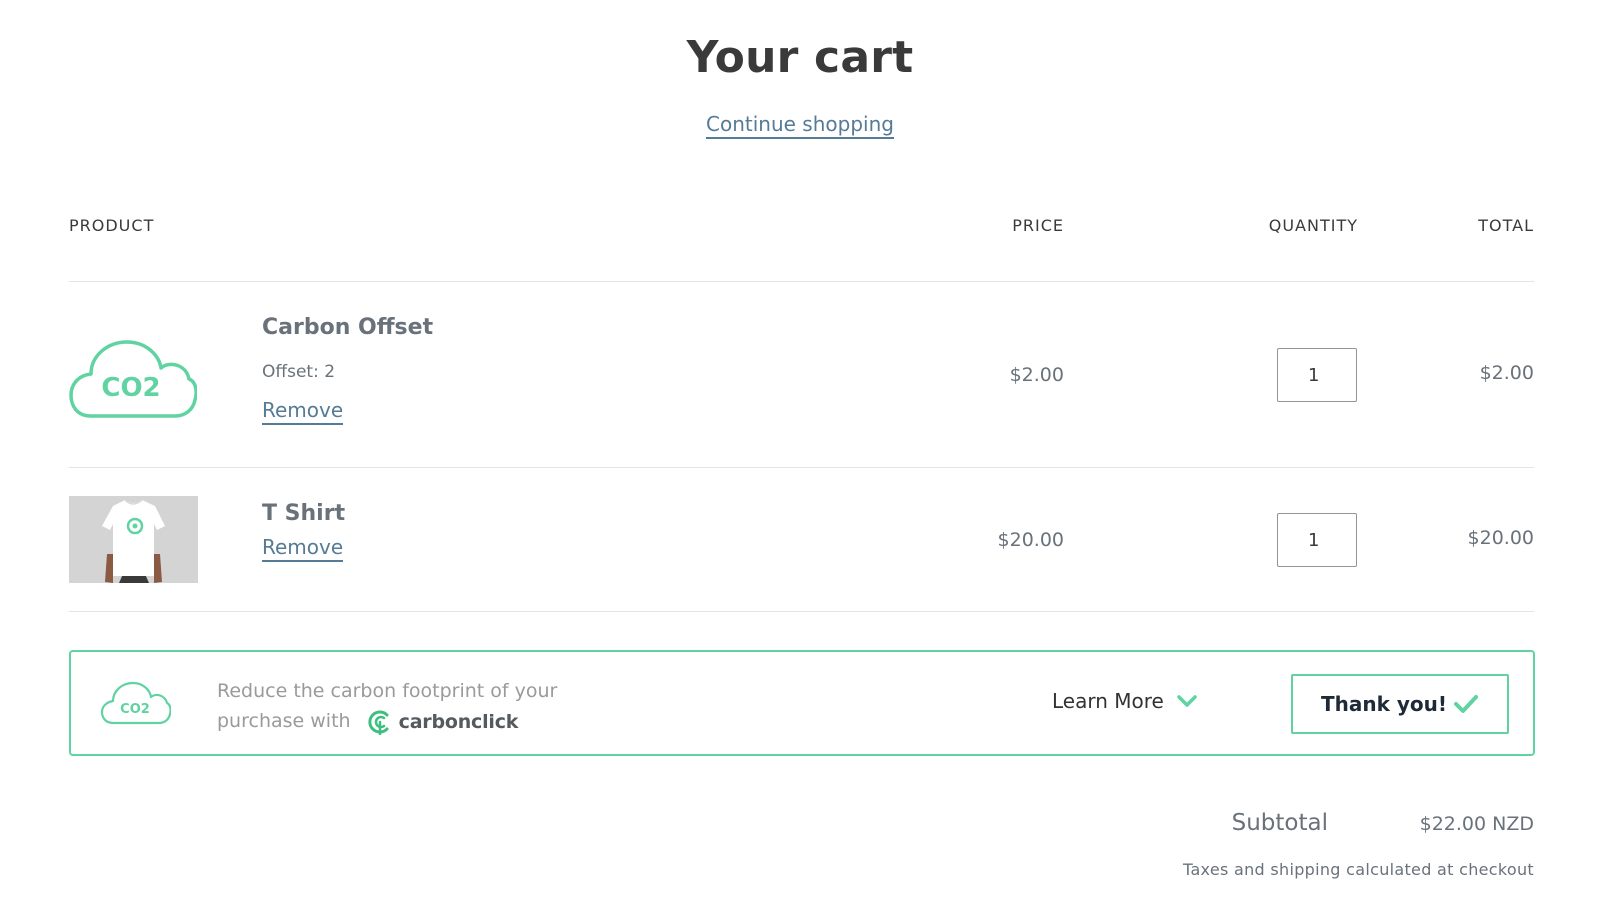 This screenshot has width=1600, height=900. Describe the element at coordinates (1383, 704) in the screenshot. I see `thank-you-label: Thank you!` at that location.